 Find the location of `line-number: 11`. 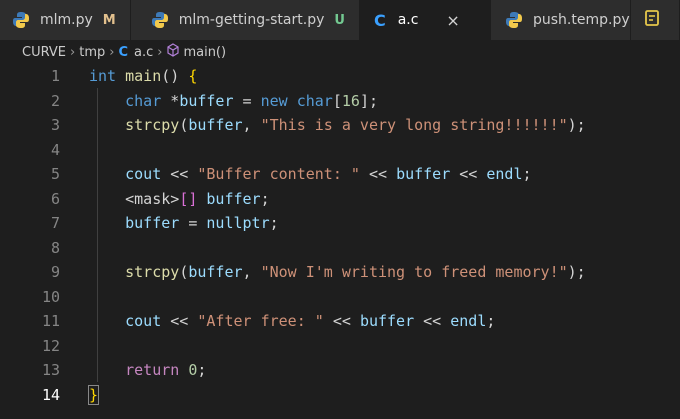

line-number: 11 is located at coordinates (50, 321).